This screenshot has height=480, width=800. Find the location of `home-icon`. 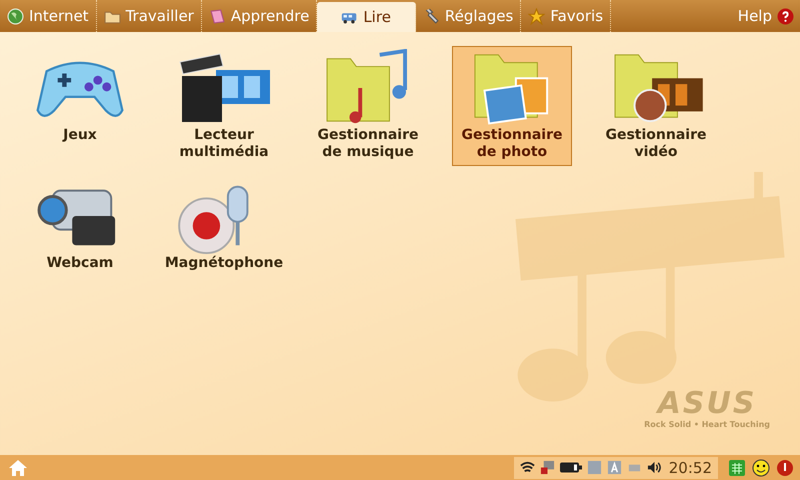

home-icon is located at coordinates (18, 467).